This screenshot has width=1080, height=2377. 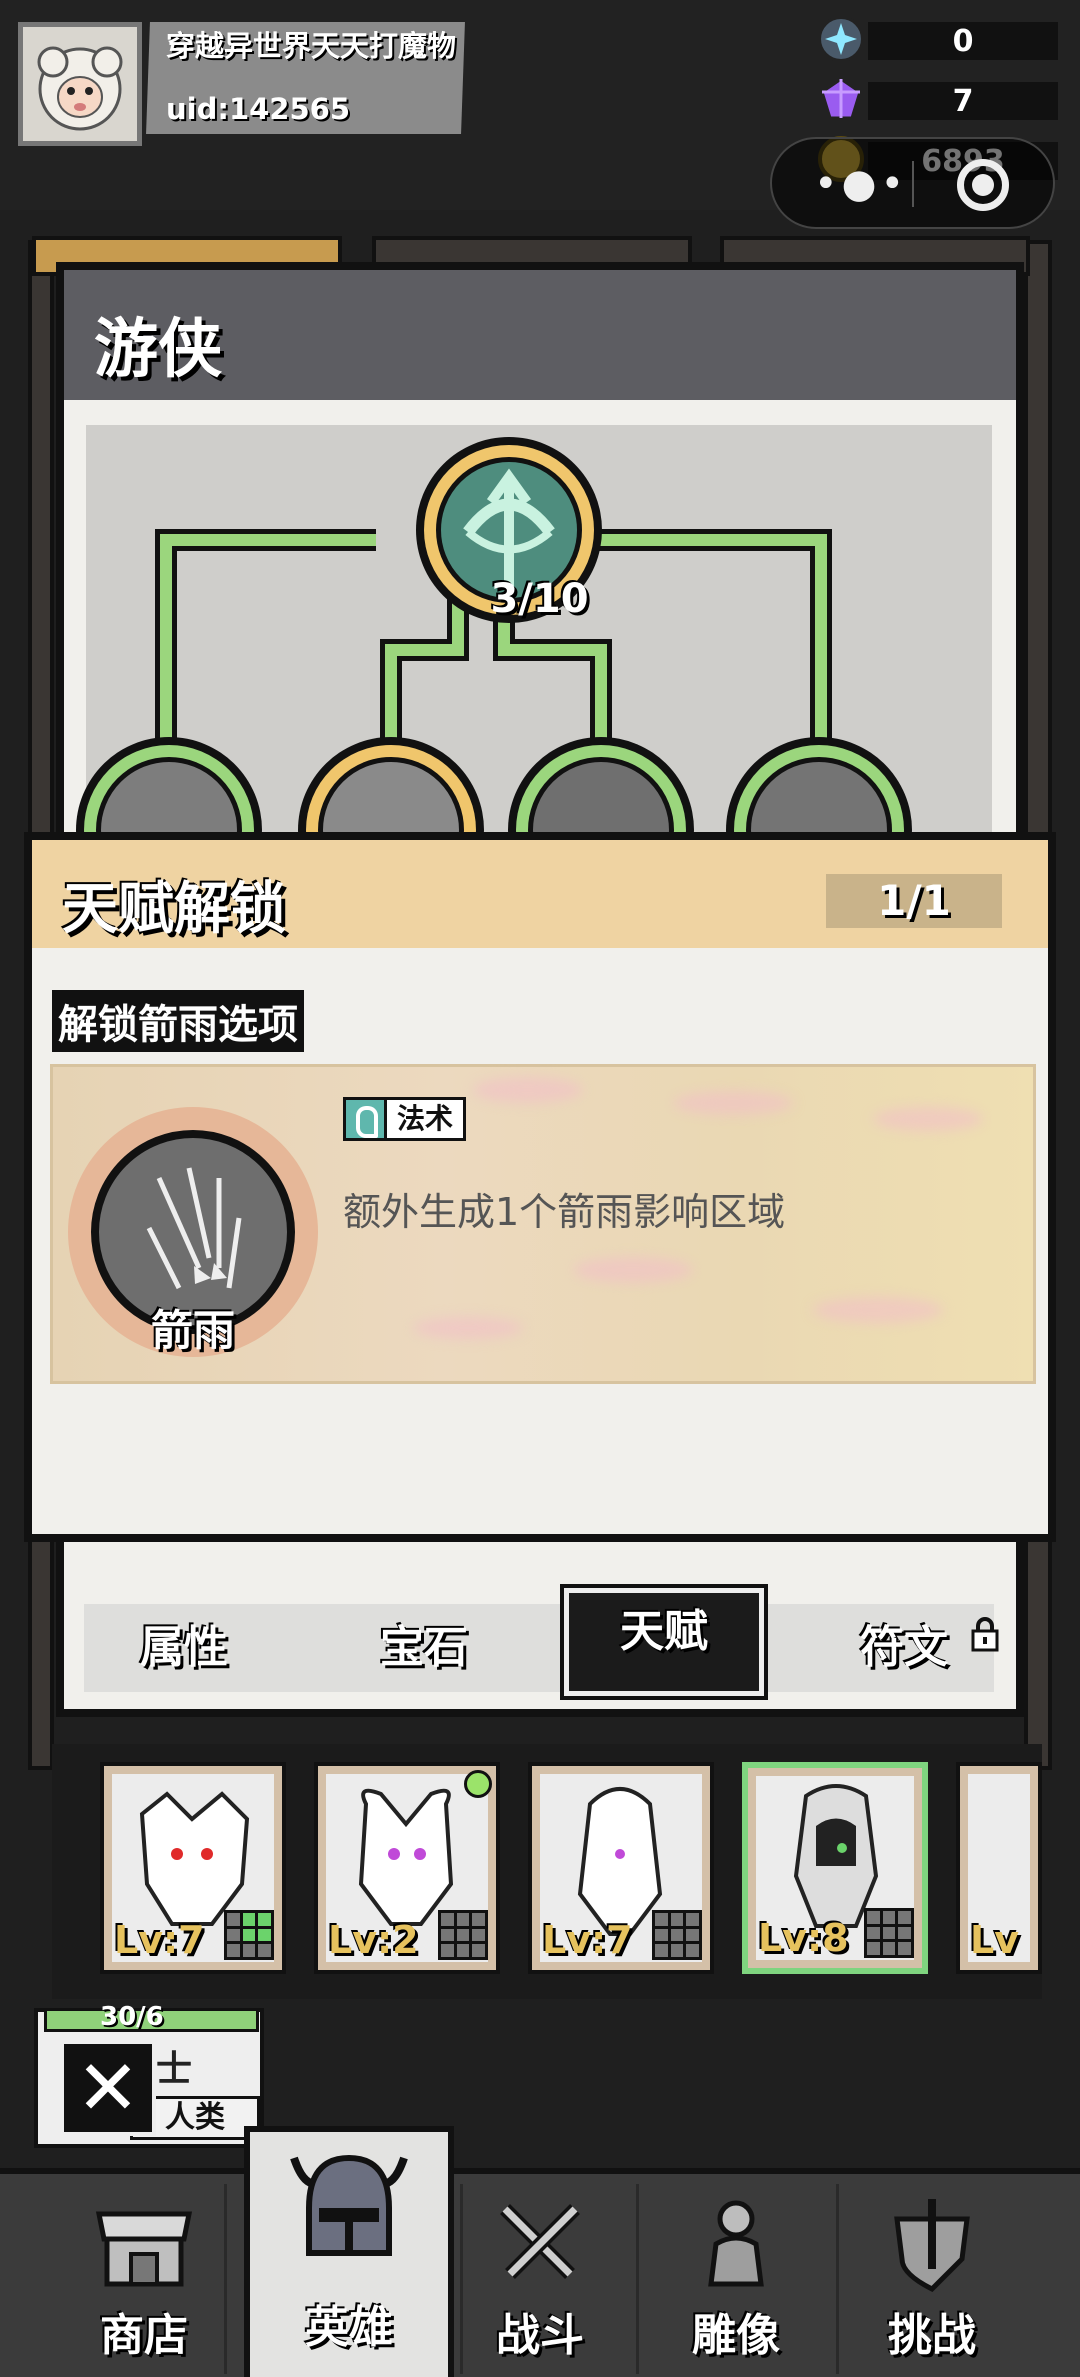 I want to click on bottom-nav: 商店 英雄 战斗 雕像 挑战, so click(x=540, y=2251).